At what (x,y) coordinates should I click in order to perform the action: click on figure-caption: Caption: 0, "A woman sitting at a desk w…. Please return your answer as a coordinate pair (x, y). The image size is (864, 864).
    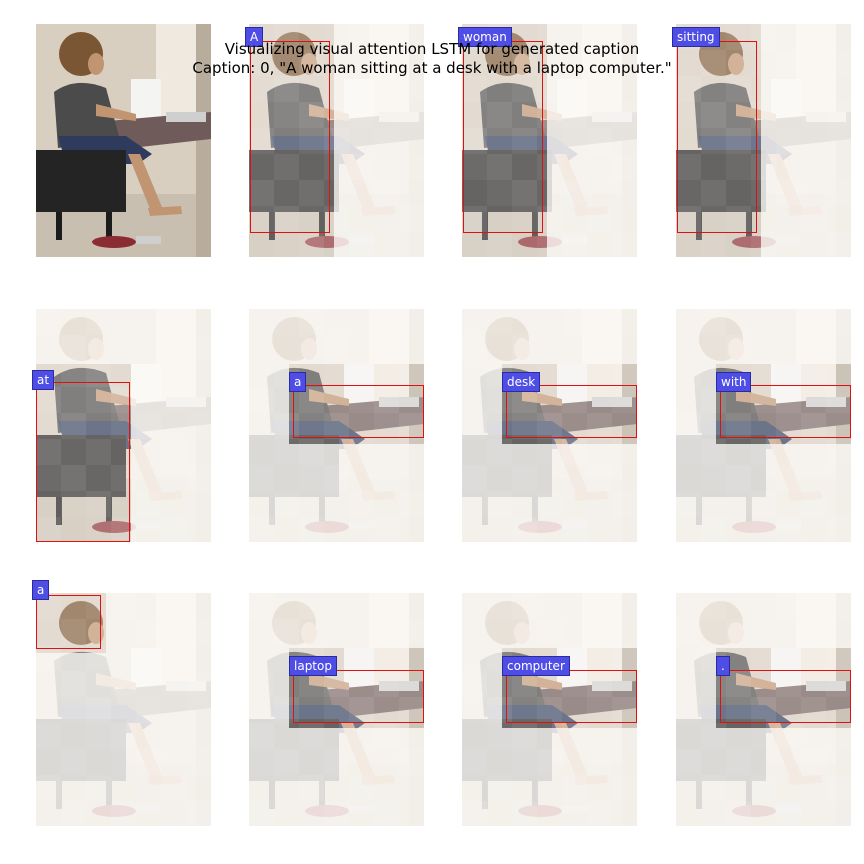
    Looking at the image, I should click on (432, 68).